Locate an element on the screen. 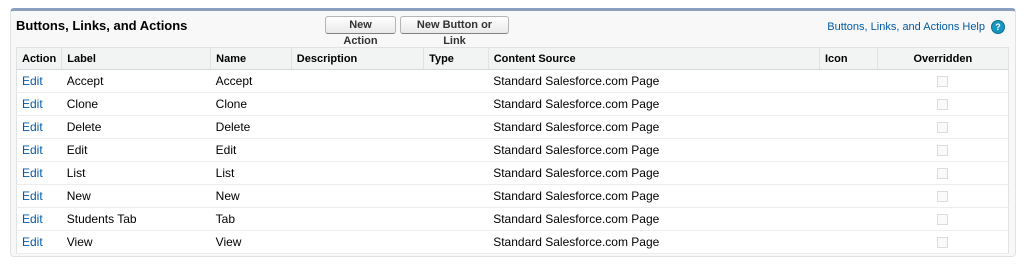 The image size is (1024, 265). new-button-or-link-button: New Button or Link is located at coordinates (454, 31).